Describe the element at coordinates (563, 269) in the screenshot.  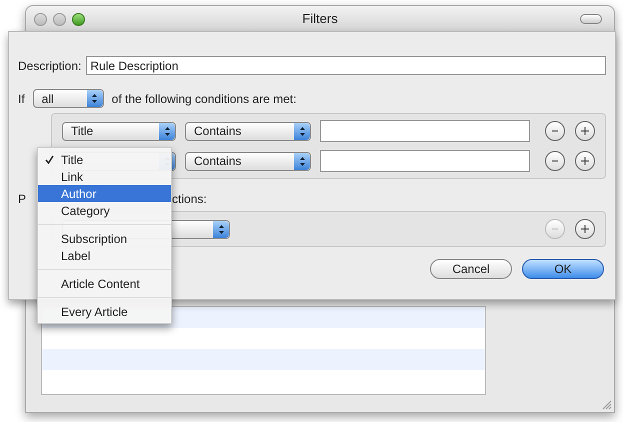
I see `ok-button: OK` at that location.